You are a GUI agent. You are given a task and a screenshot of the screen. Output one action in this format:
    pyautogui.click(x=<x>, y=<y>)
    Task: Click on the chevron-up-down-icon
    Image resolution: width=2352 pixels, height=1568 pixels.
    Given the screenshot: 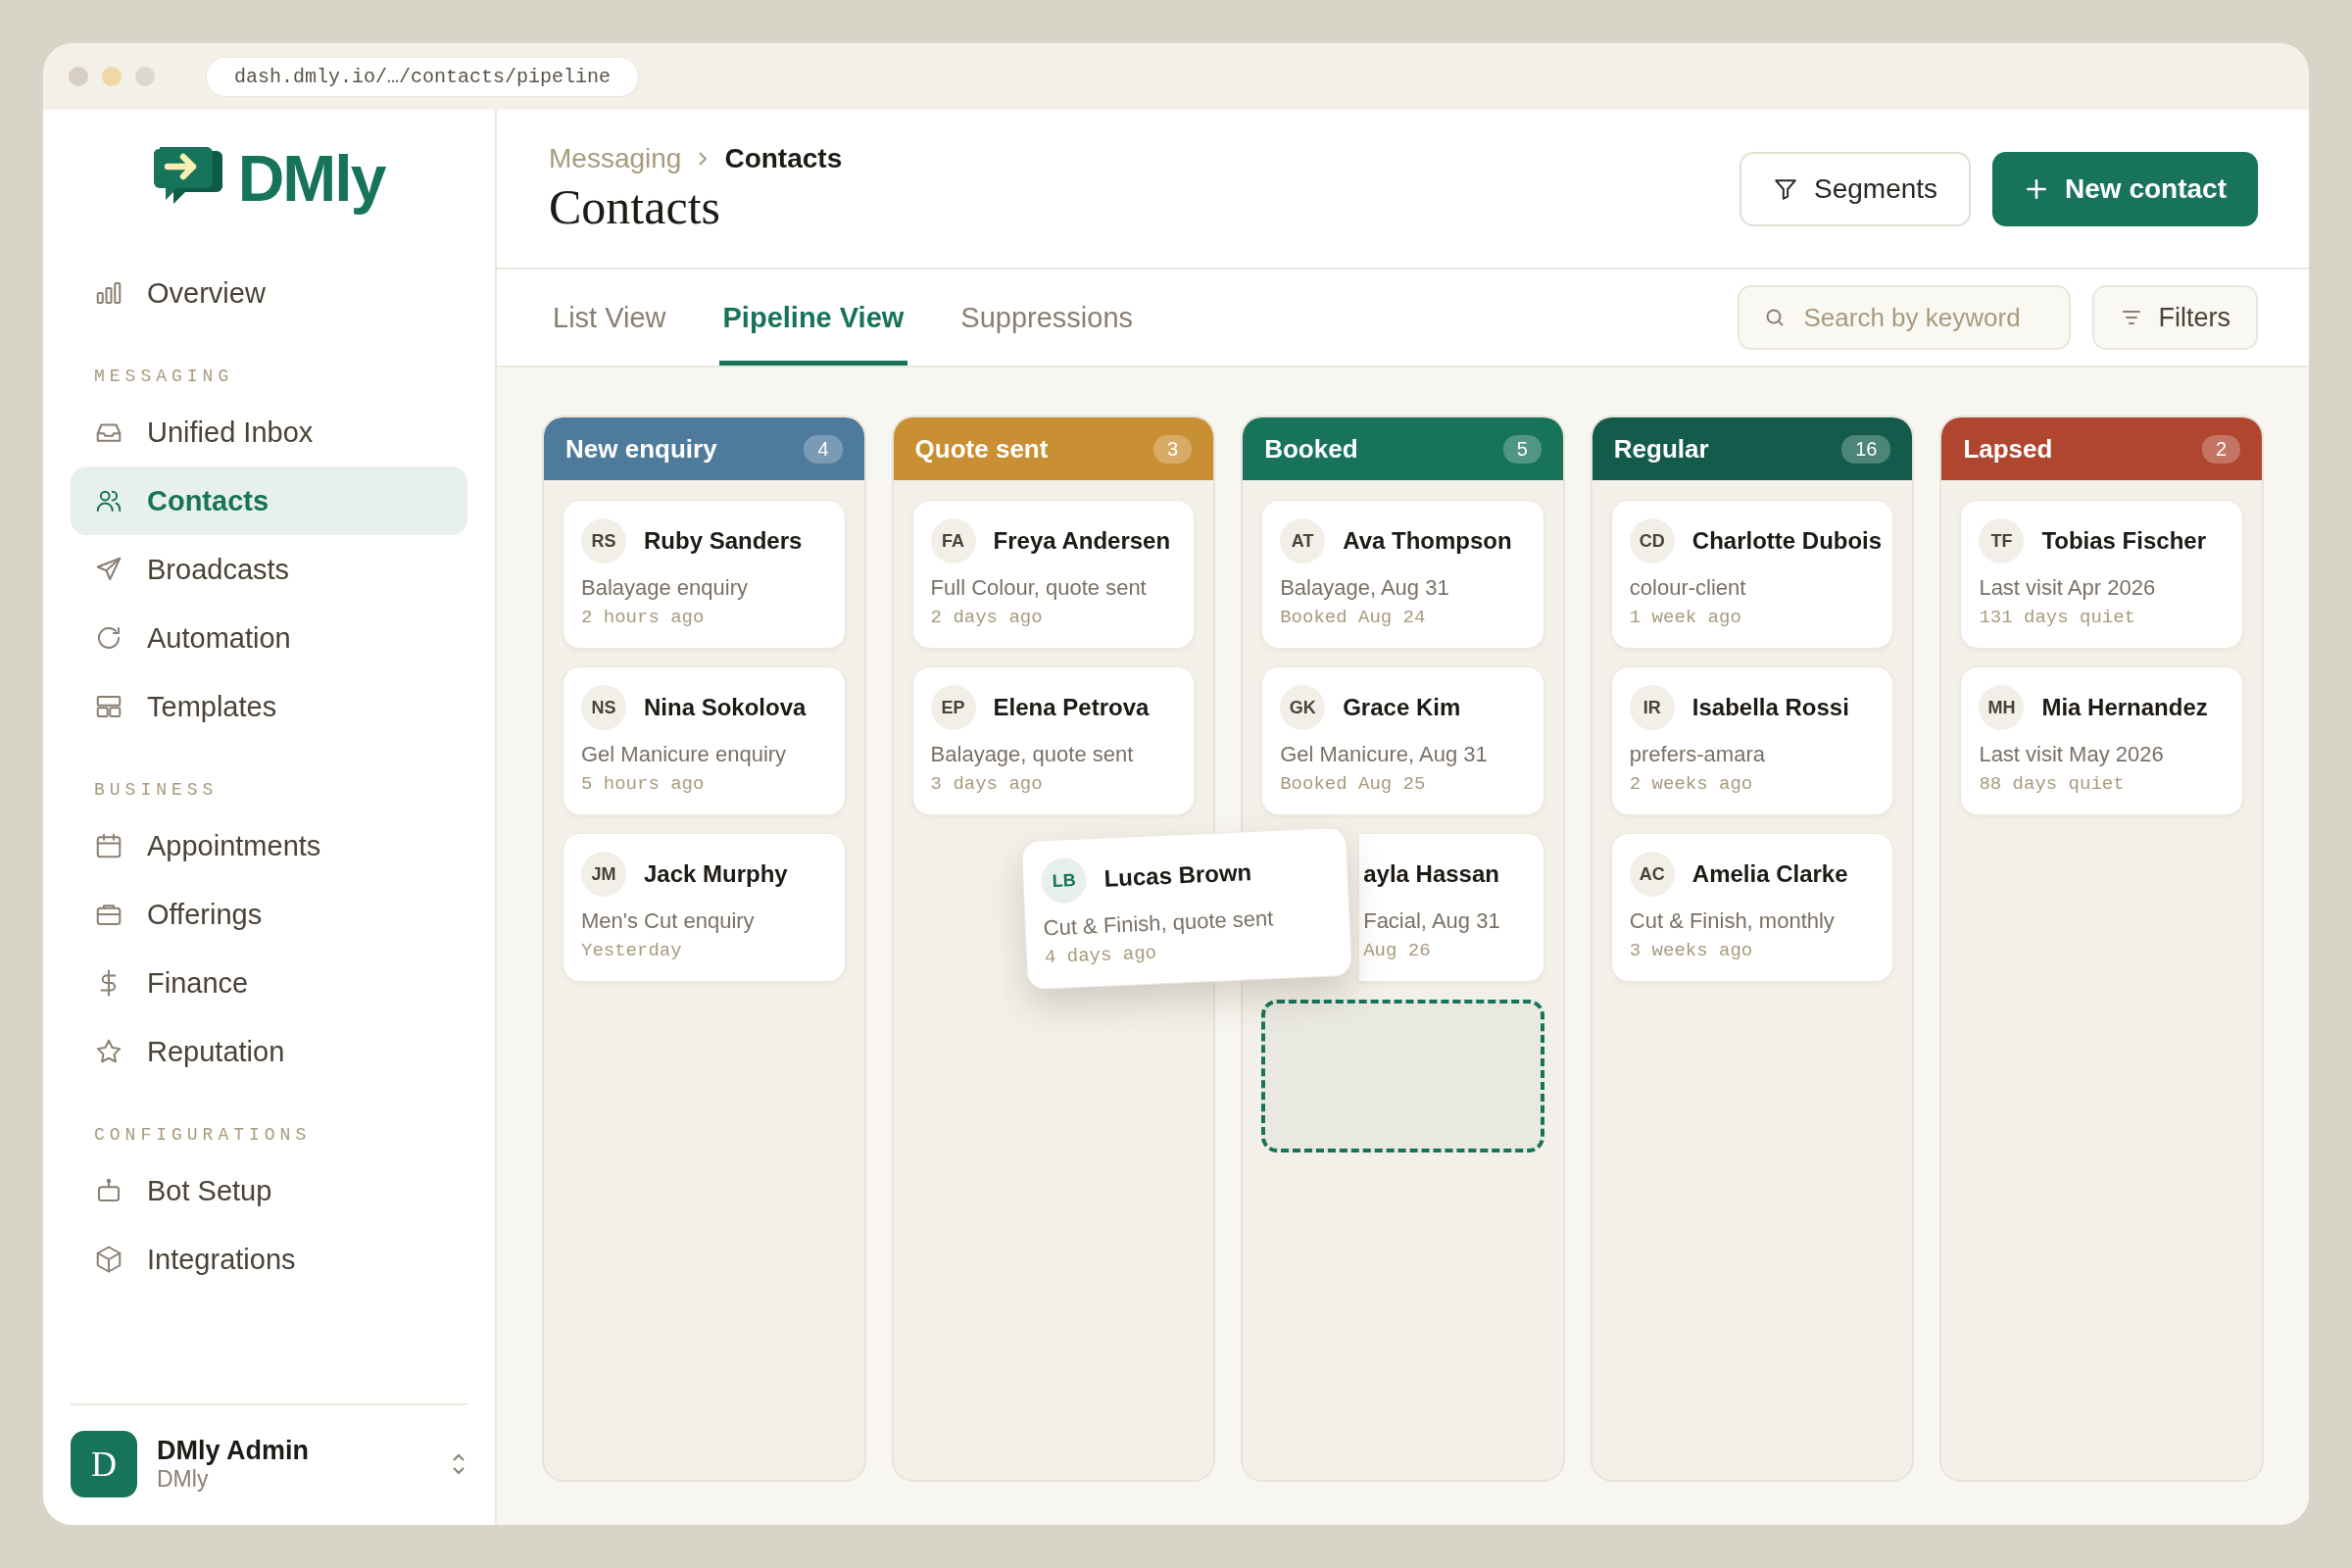 What is the action you would take?
    pyautogui.click(x=458, y=1464)
    